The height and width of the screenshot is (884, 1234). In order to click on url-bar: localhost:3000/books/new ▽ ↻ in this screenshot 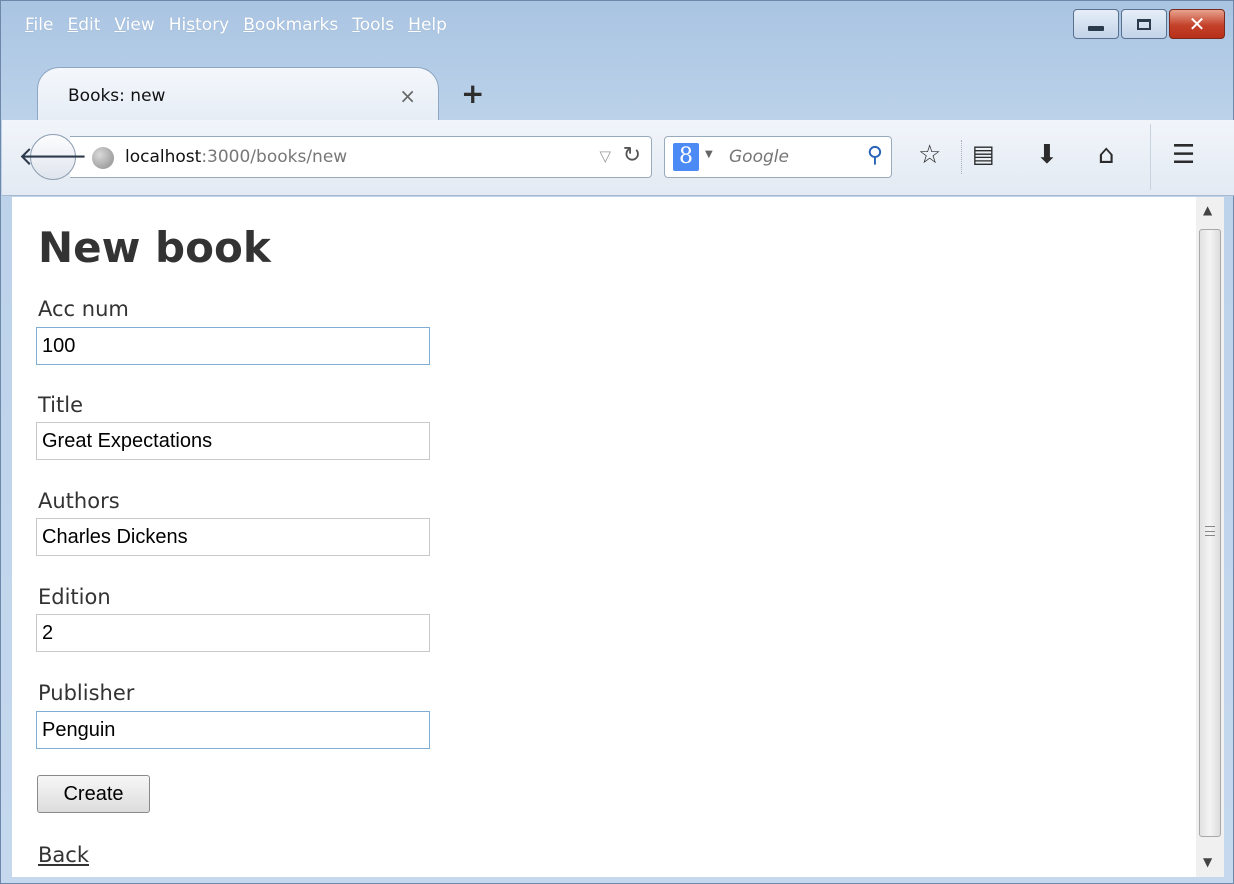, I will do `click(361, 157)`.